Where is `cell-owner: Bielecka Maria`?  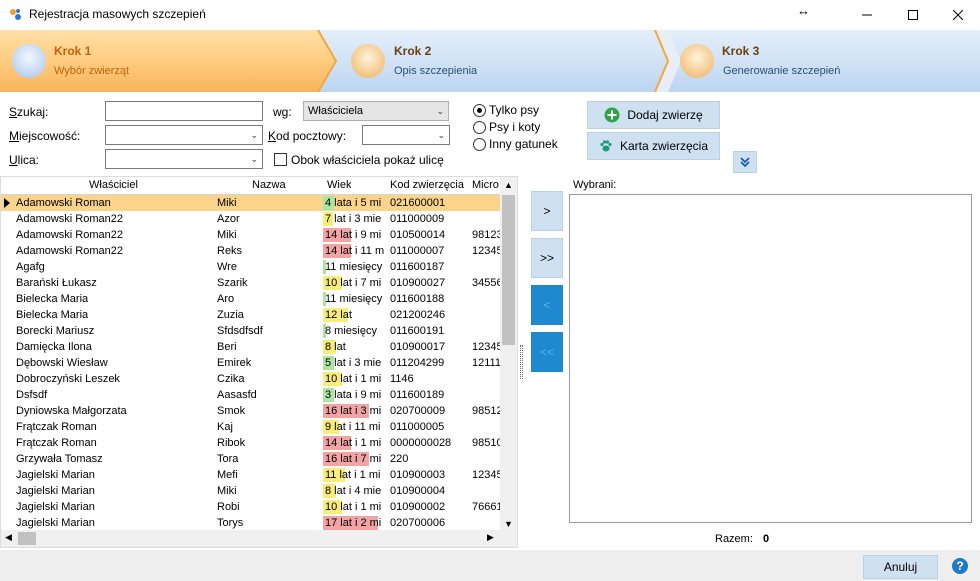
cell-owner: Bielecka Maria is located at coordinates (52, 315).